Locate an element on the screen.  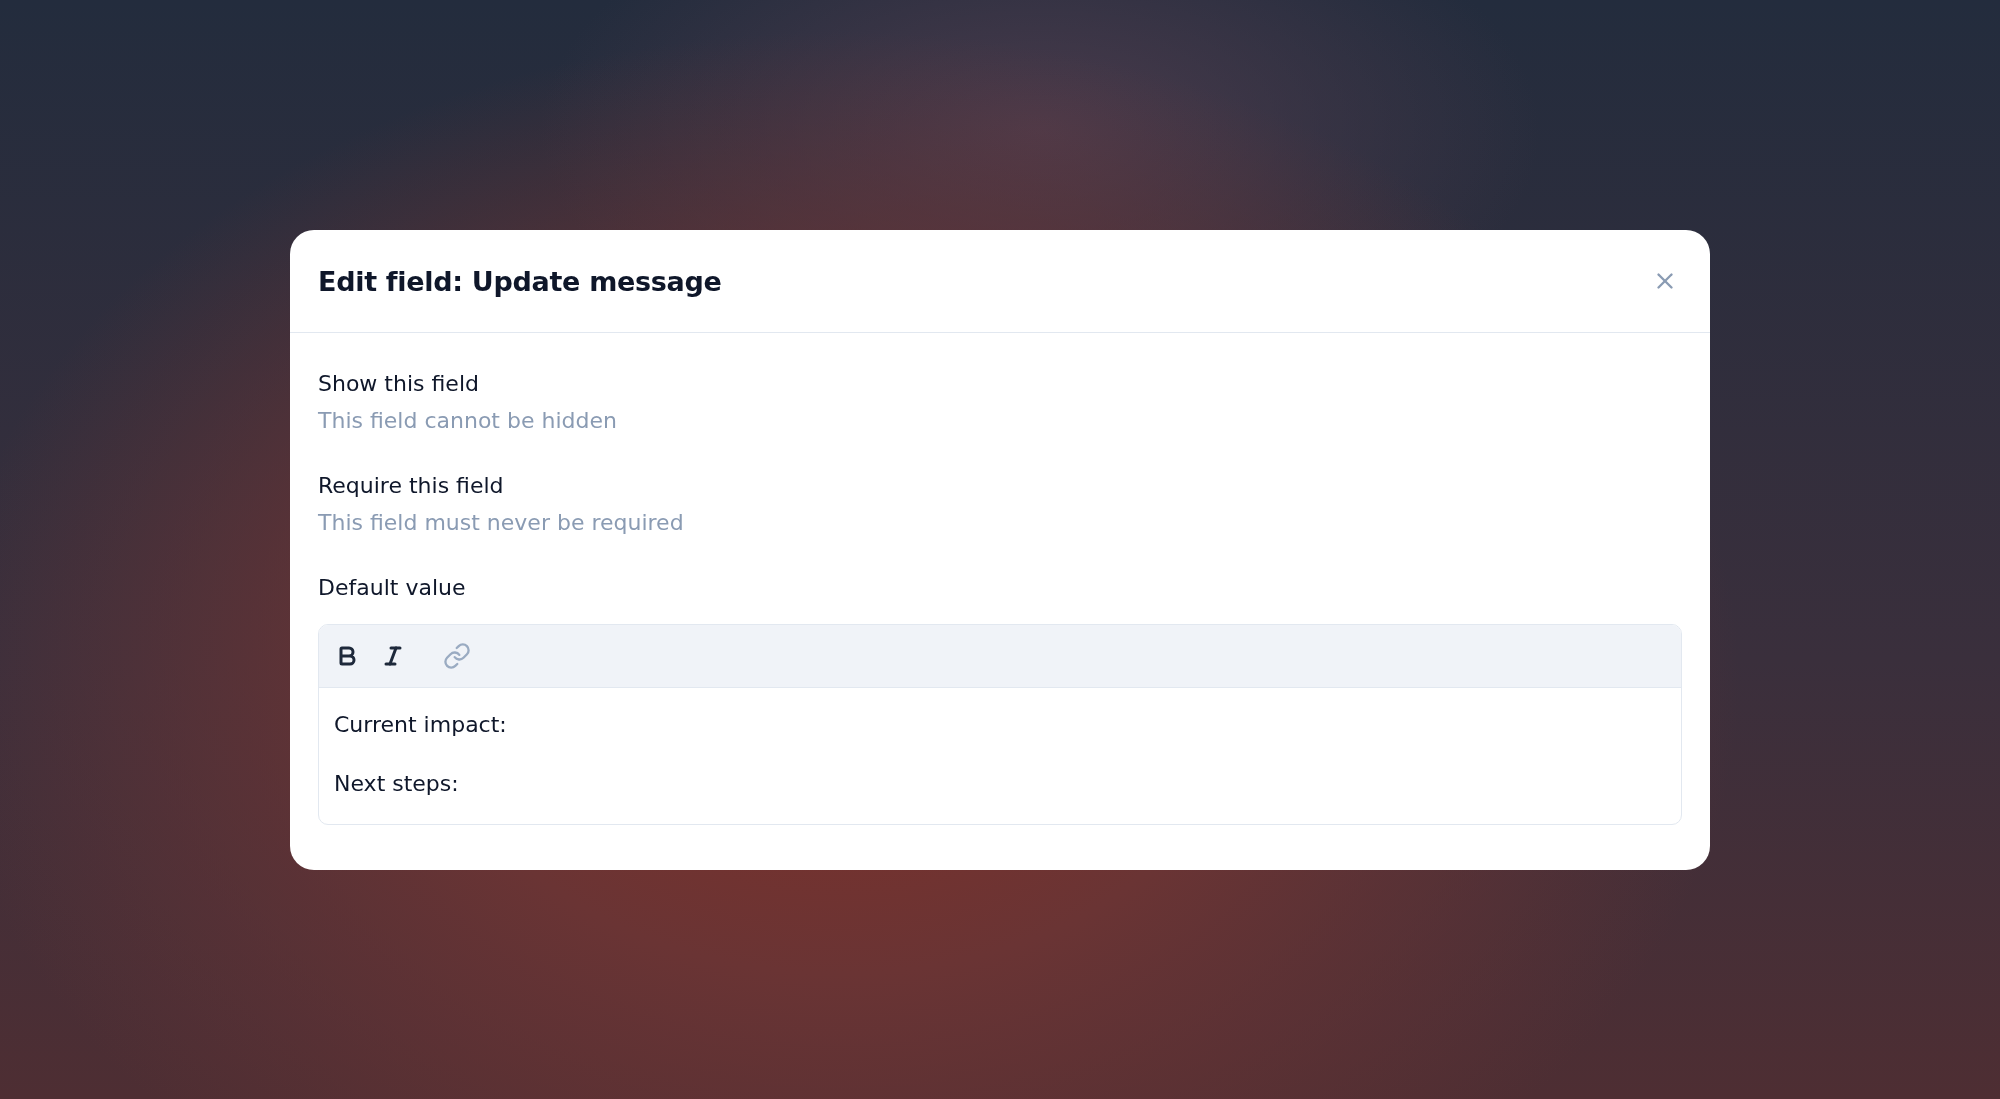
dialog-title: Edit field: Update message is located at coordinates (520, 281).